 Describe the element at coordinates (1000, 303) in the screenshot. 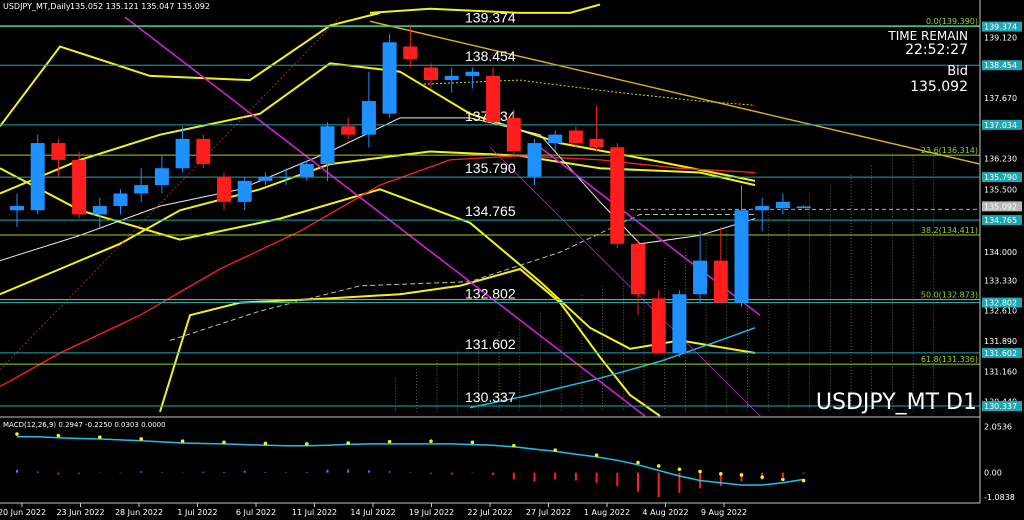

I see `price-marker-label: 132.802` at that location.